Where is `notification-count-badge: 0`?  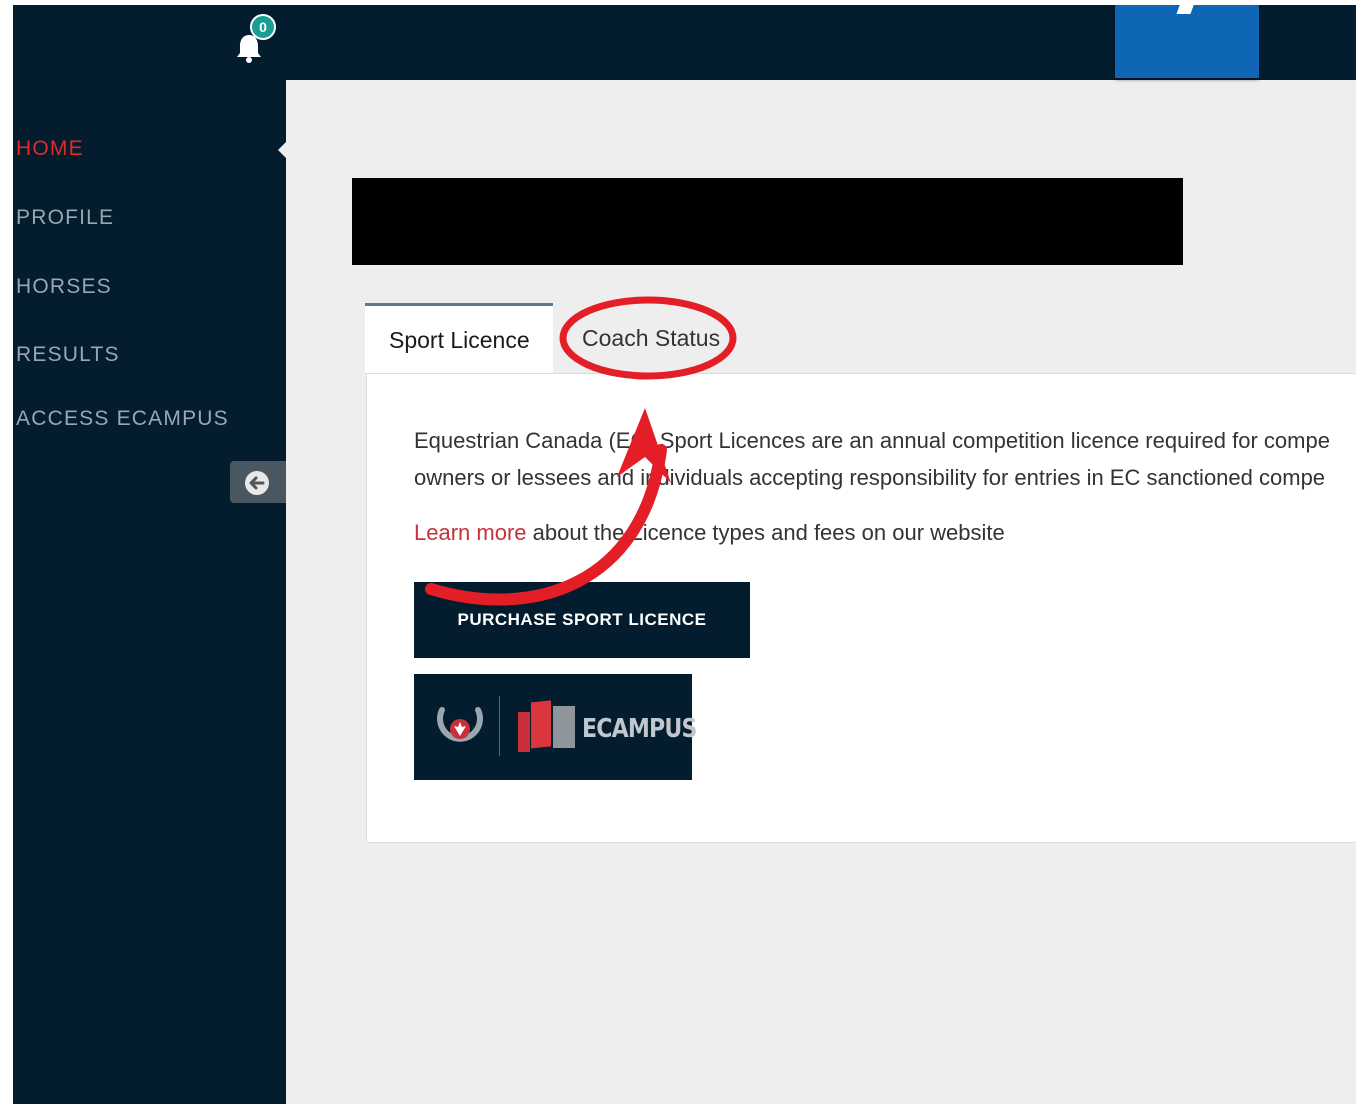
notification-count-badge: 0 is located at coordinates (263, 27).